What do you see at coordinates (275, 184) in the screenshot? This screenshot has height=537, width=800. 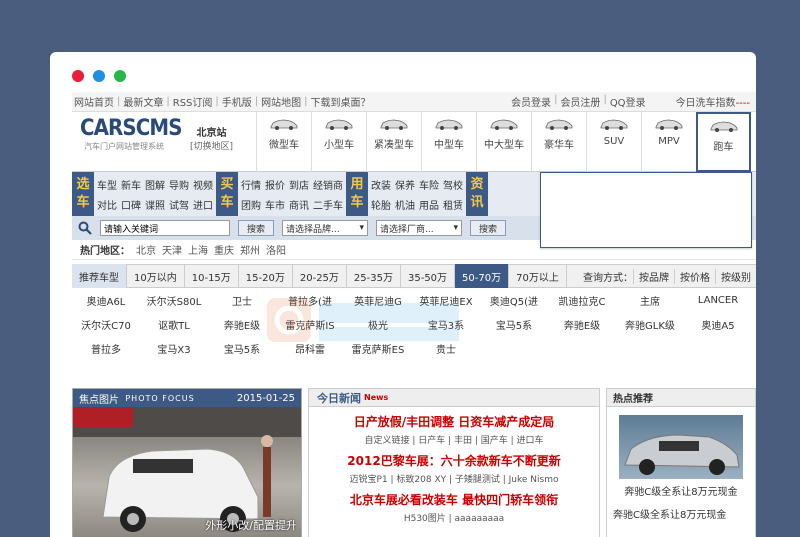 I see `nav-link: 报价` at bounding box center [275, 184].